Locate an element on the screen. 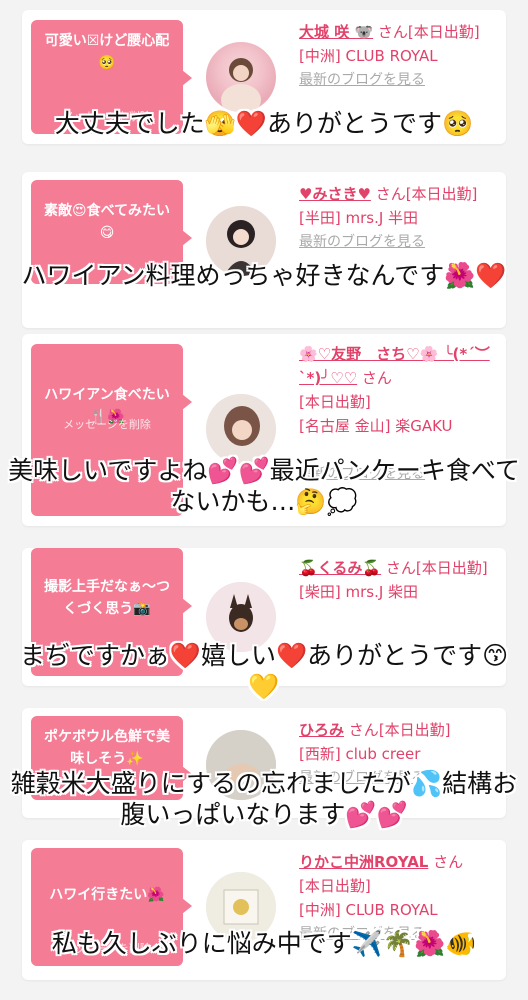 This screenshot has height=1000, width=528. message-bubble: 素敵😍食べてみたい😋 is located at coordinates (111, 232).